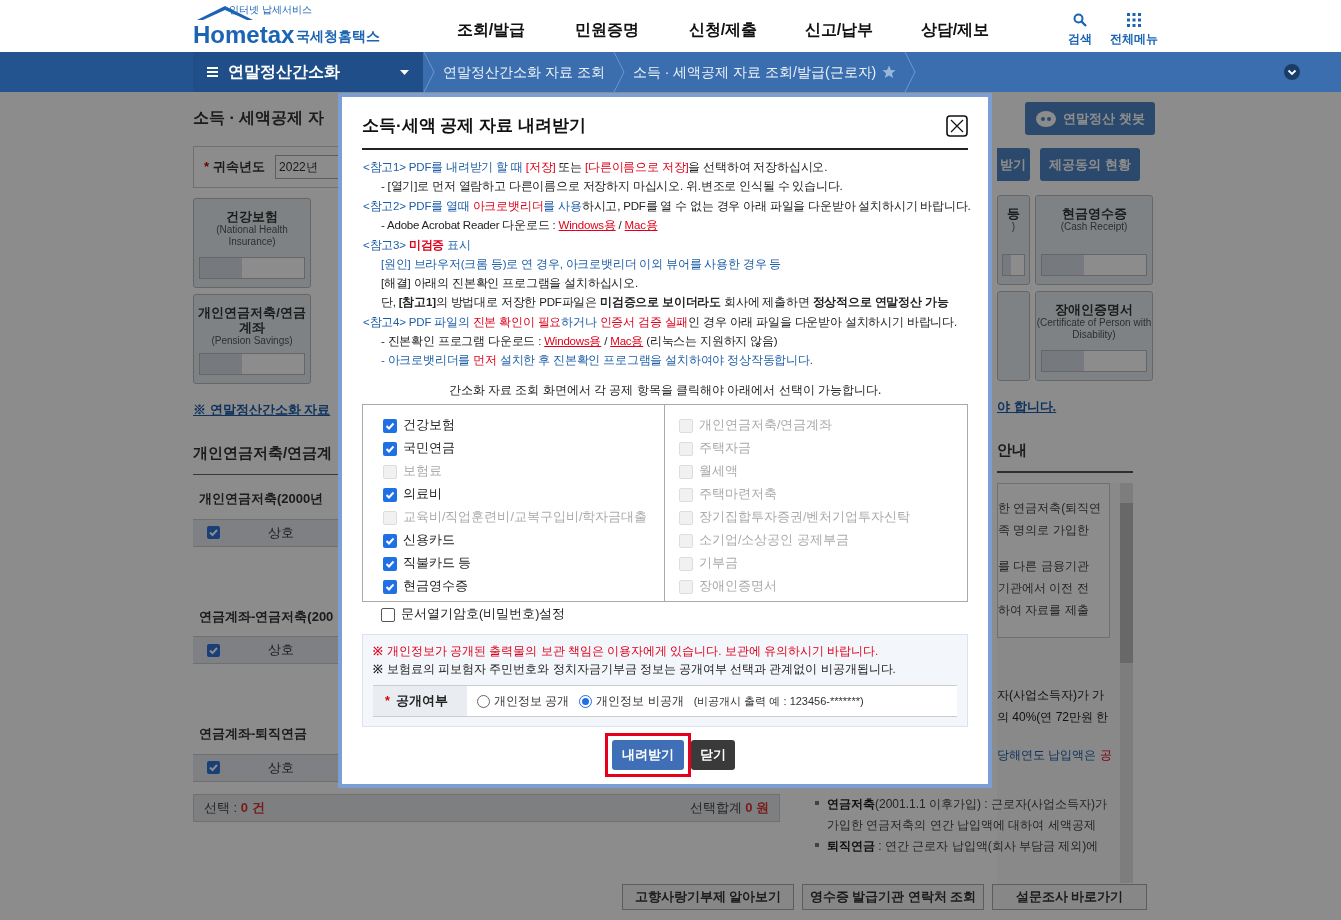  Describe the element at coordinates (764, 72) in the screenshot. I see `breadcrumb-link: 소득 · 세액공제 자료 조회/발급(근로자)` at that location.